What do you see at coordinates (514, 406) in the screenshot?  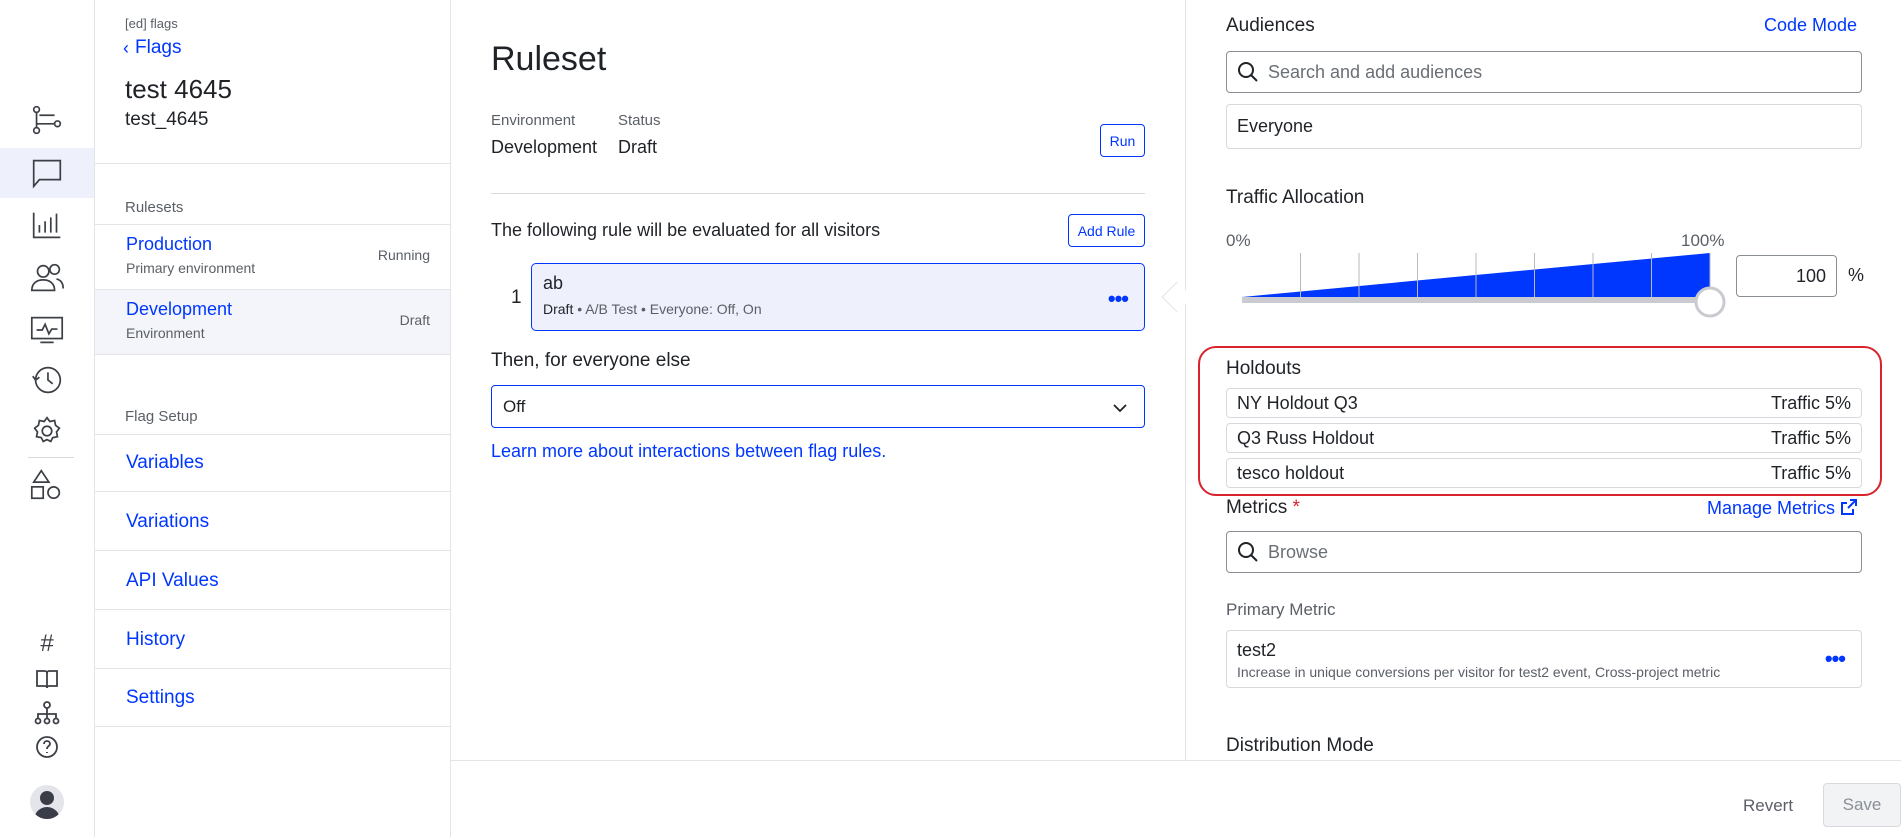 I see `select-value: Off` at bounding box center [514, 406].